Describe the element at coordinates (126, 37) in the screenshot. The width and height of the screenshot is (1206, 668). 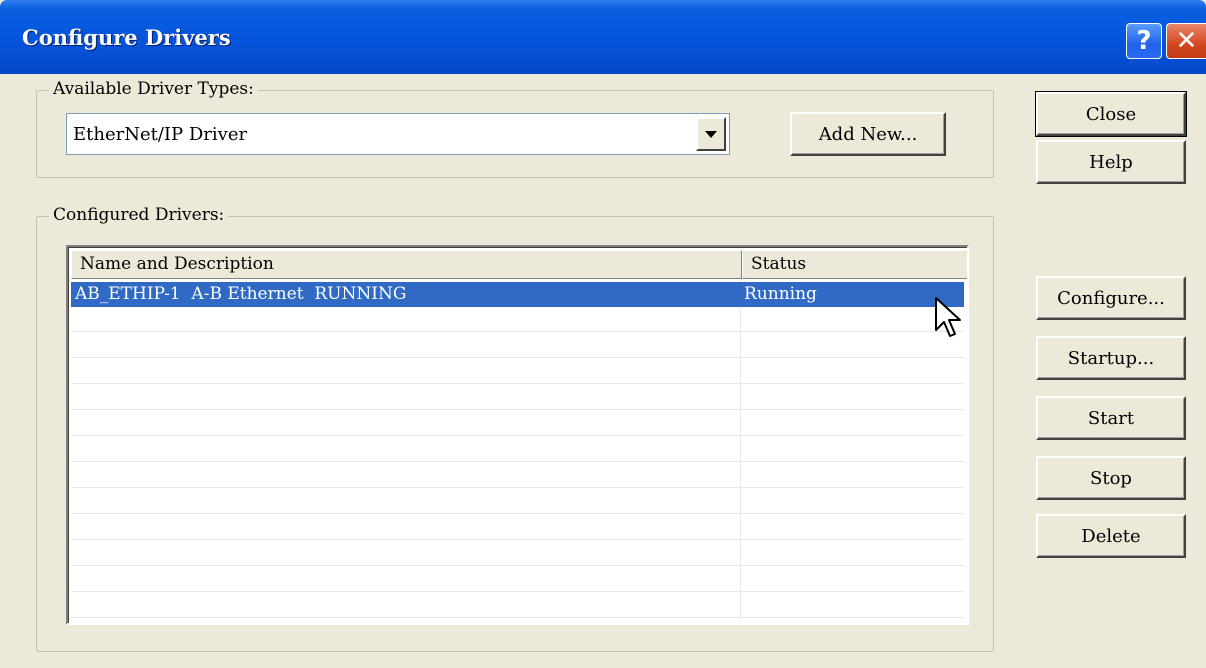
I see `window-title: Configure Drivers` at that location.